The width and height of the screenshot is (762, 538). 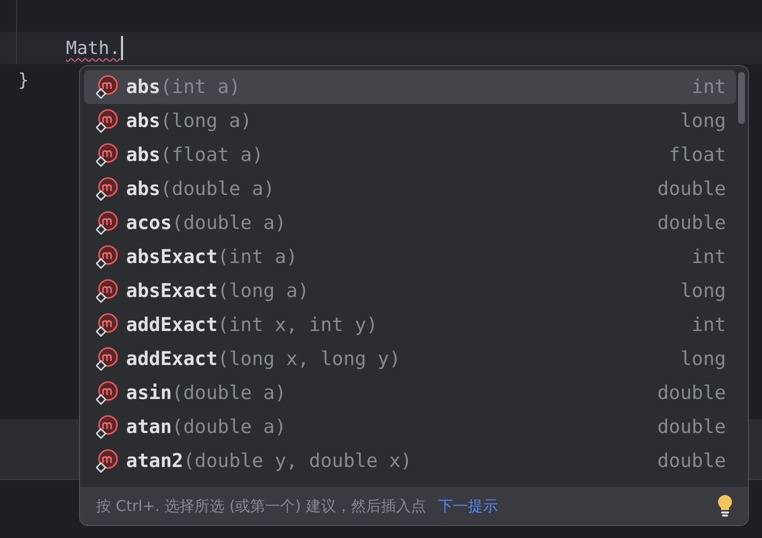 I want to click on hint-text: 按 Ctrl+. 选择所选 (或第一个) 建议，然后插入点, so click(x=261, y=506).